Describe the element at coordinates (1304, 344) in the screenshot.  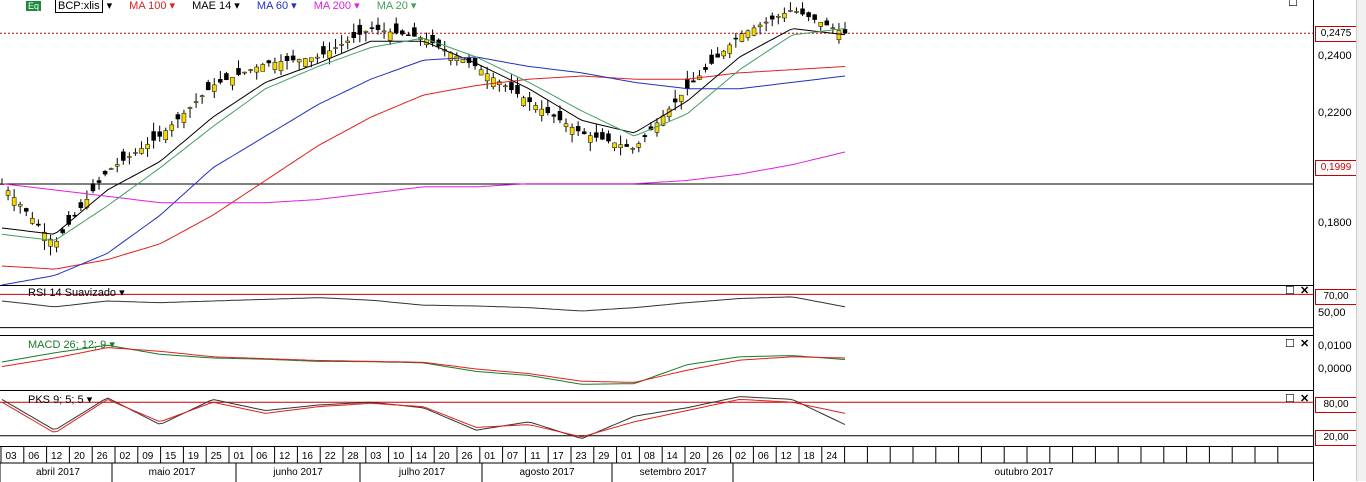
I see `macd-close-icon: ✕` at that location.